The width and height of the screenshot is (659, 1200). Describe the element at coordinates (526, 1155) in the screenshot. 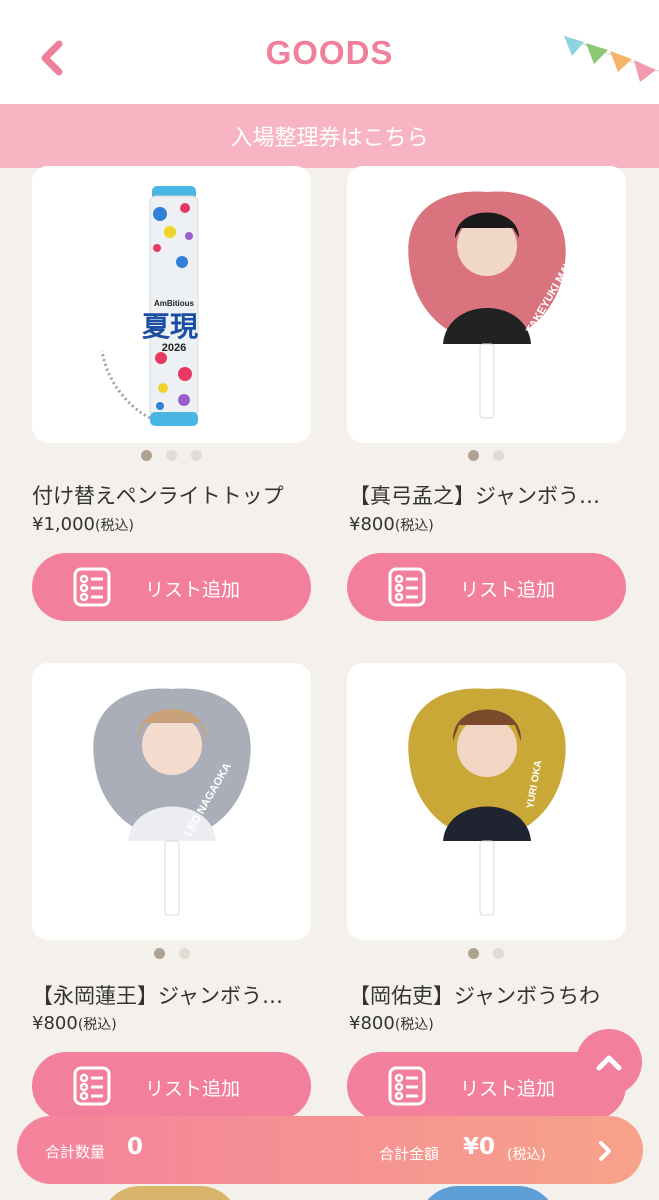

I see `total-amount-tax: (税込)` at that location.